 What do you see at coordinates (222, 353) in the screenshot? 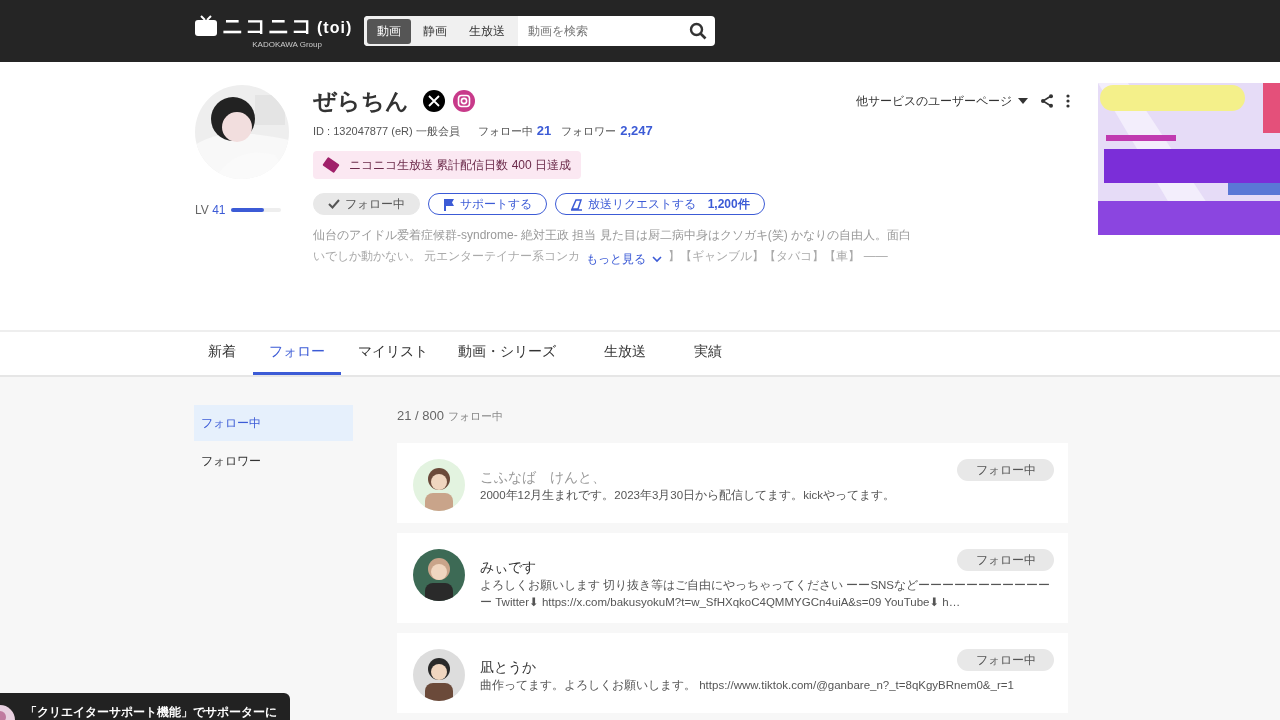
I see `profile-tab: 新着` at bounding box center [222, 353].